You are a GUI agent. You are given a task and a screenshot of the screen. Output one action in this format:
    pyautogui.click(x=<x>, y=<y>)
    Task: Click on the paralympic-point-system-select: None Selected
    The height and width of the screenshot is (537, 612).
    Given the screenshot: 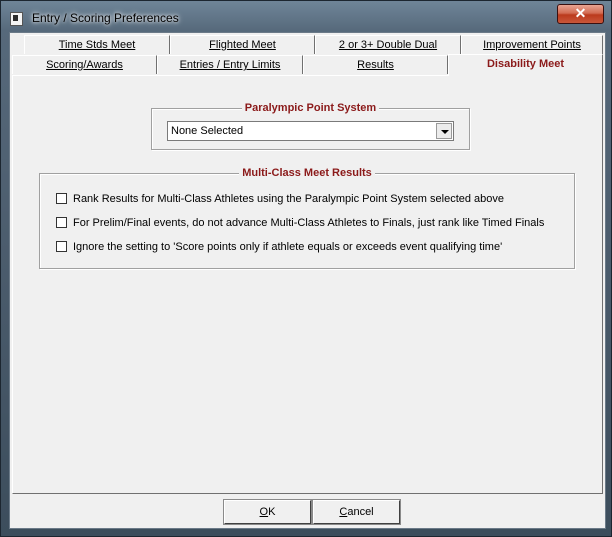 What is the action you would take?
    pyautogui.click(x=310, y=131)
    